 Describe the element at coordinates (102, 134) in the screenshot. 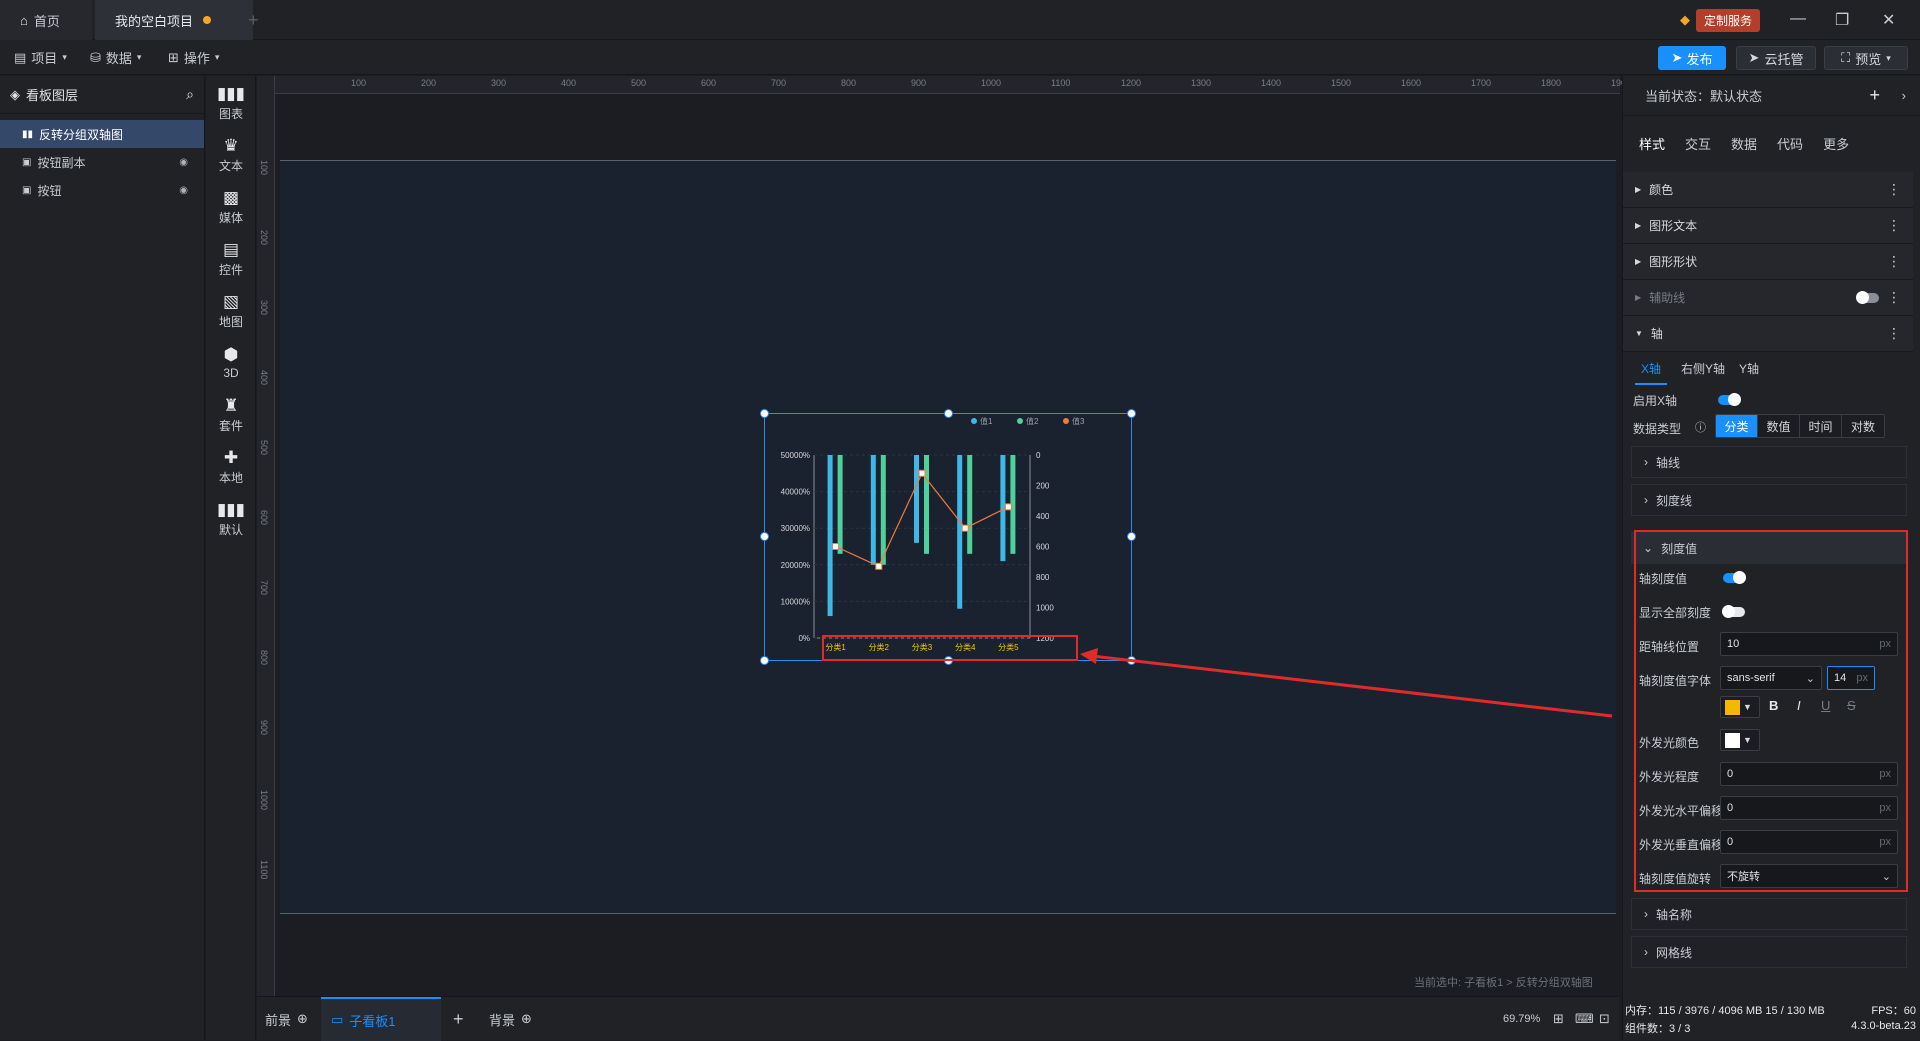

I see `layer-item: ▮▮ 反转分组双轴图` at that location.